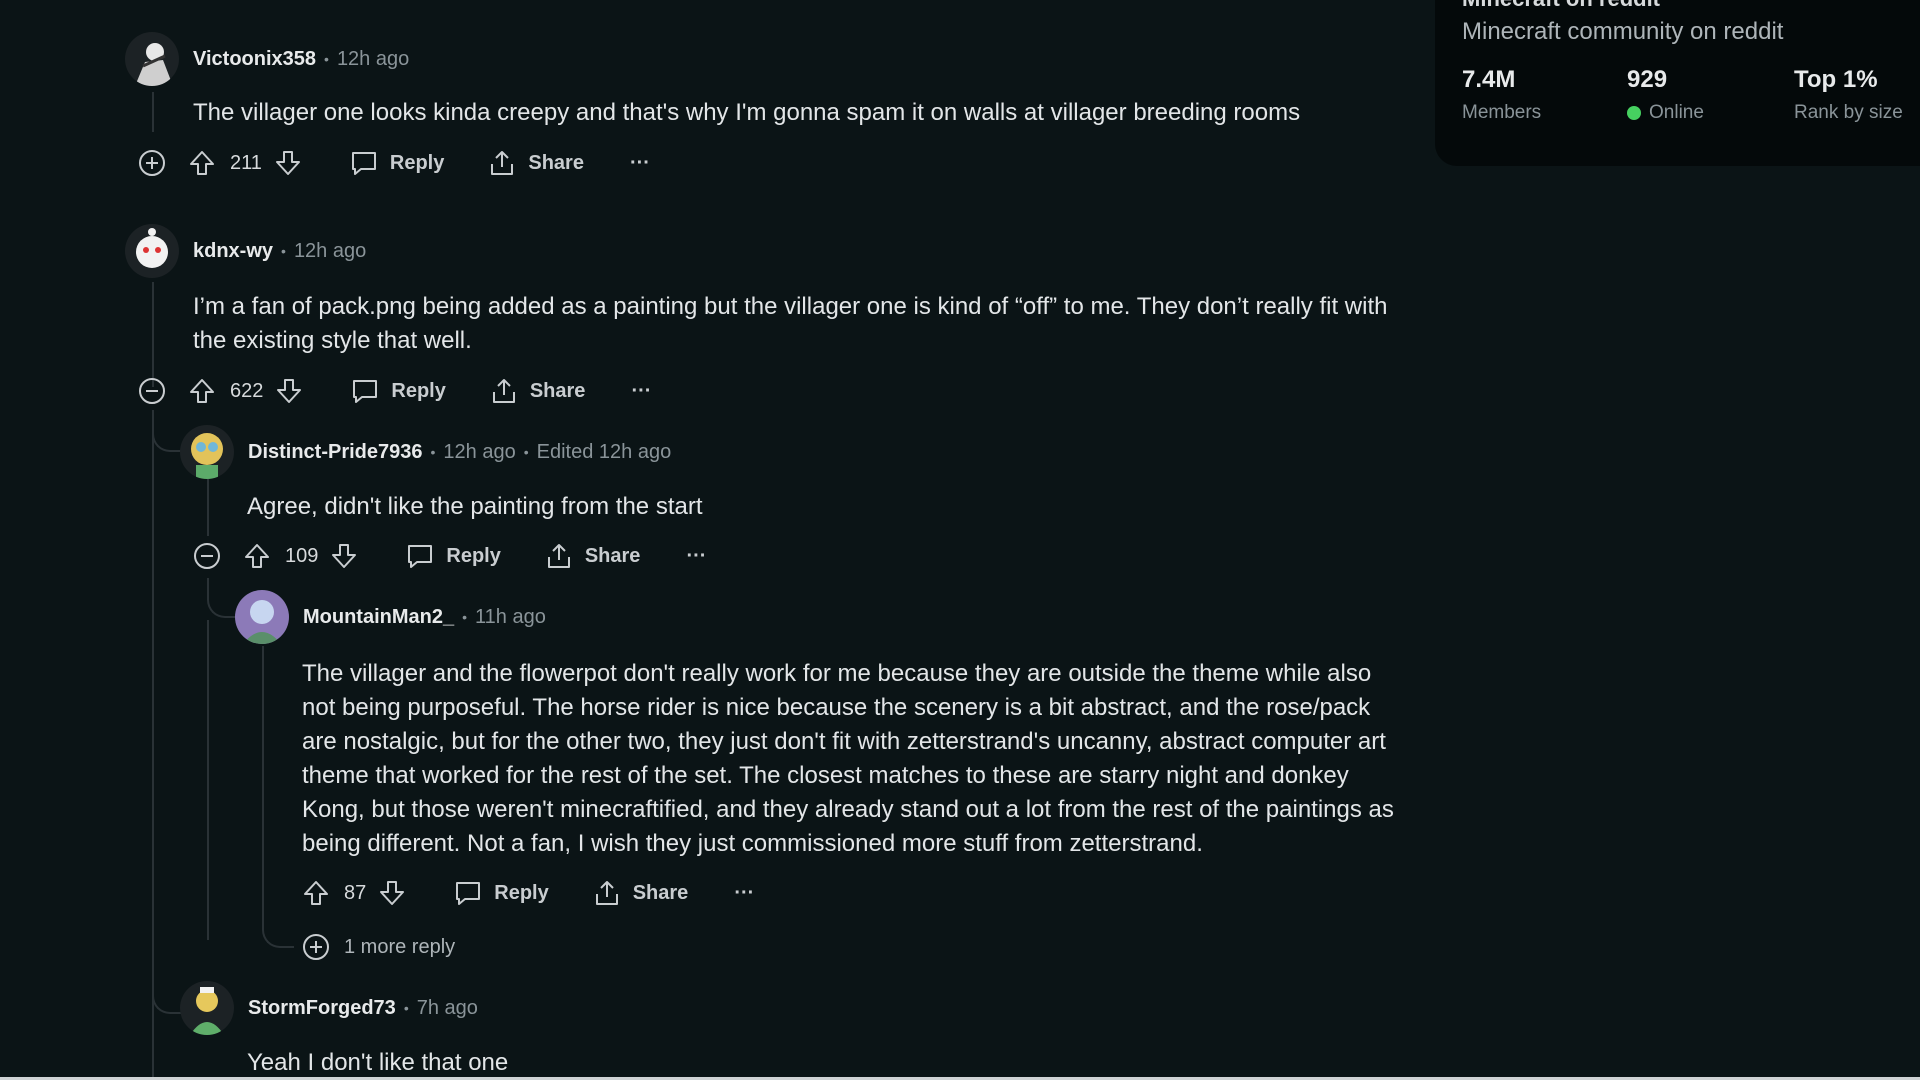 The image size is (1920, 1080). I want to click on comment-actions: 622 Reply Share ···, so click(394, 391).